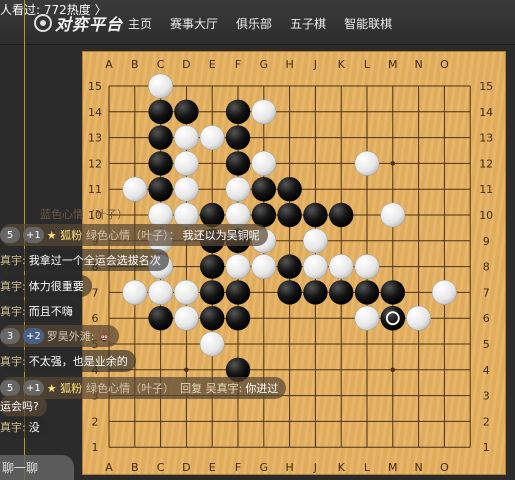 This screenshot has width=515, height=480. Describe the element at coordinates (43, 23) in the screenshot. I see `logo-icon` at that location.